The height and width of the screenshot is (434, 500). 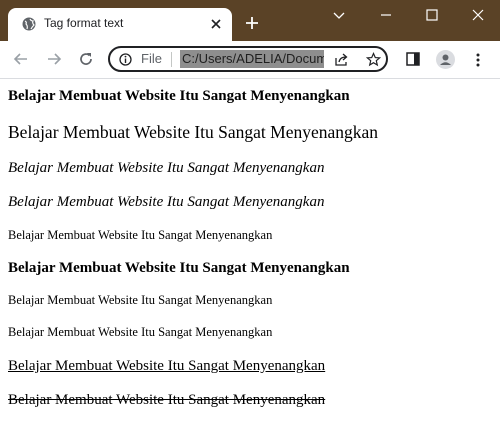 I want to click on tab-title: Tag format text, so click(x=84, y=23).